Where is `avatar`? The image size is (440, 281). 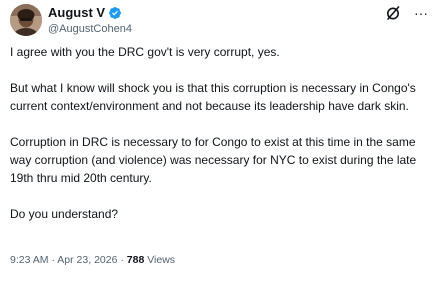
avatar is located at coordinates (26, 20).